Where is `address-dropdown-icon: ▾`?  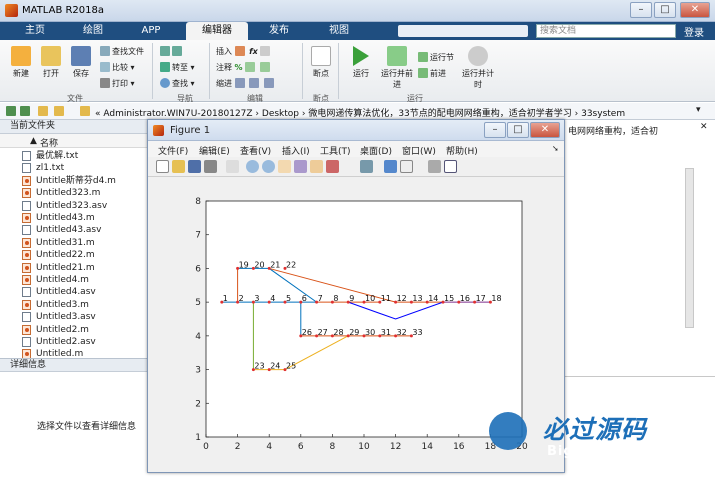 address-dropdown-icon: ▾ is located at coordinates (698, 110).